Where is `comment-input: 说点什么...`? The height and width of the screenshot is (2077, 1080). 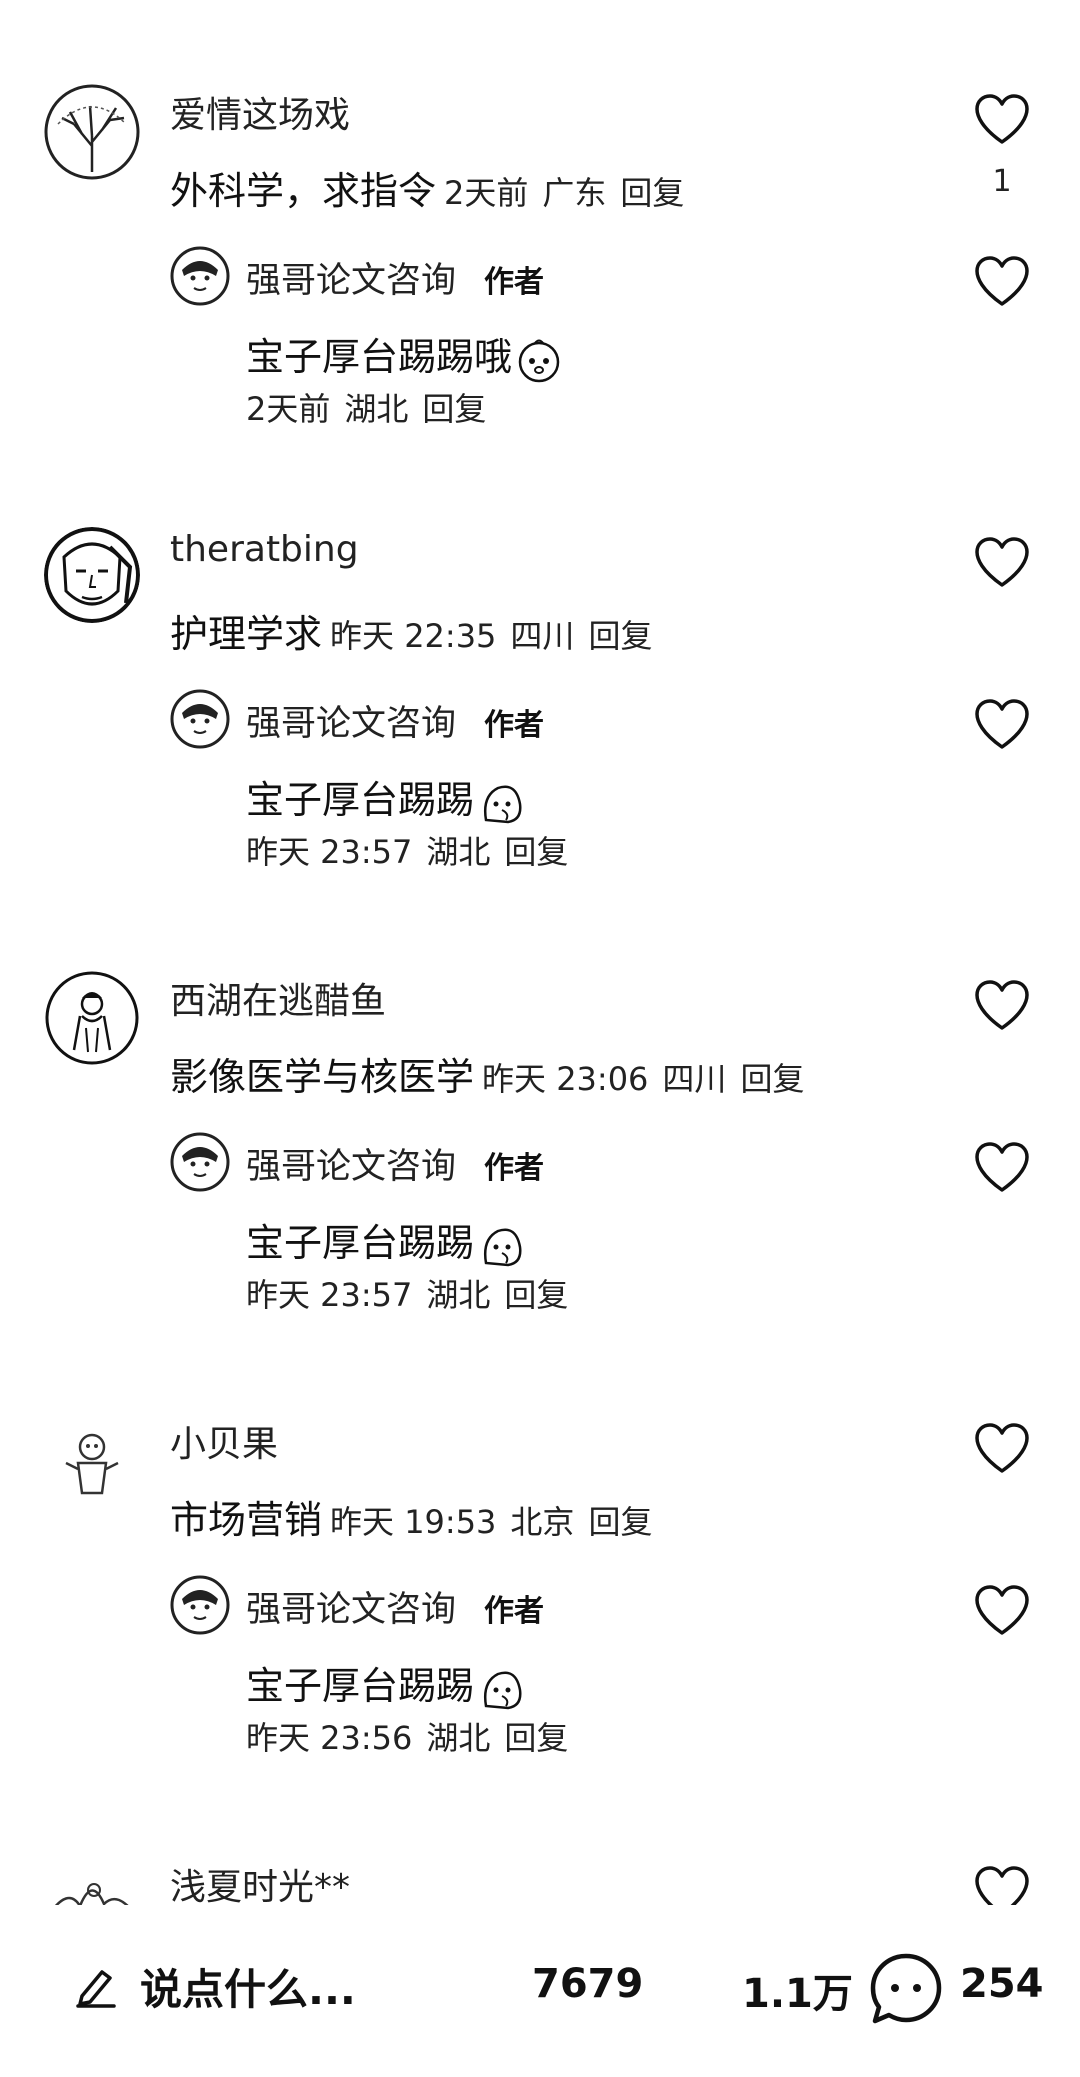
comment-input: 说点什么... is located at coordinates (215, 1986).